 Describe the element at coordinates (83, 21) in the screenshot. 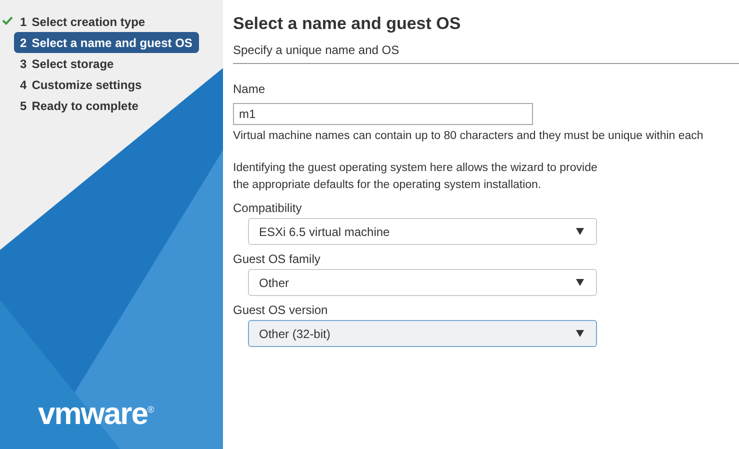

I see `wizard-step: 1 Select creation type` at that location.